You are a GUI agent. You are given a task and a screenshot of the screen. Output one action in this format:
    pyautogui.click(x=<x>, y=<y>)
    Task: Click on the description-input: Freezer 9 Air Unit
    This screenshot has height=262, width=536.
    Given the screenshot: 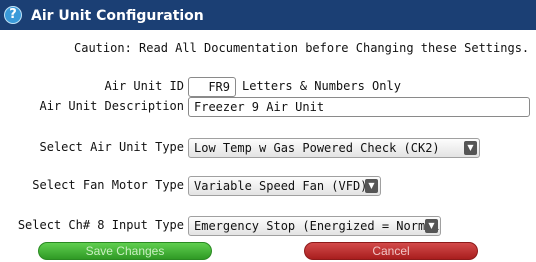 What is the action you would take?
    pyautogui.click(x=359, y=107)
    